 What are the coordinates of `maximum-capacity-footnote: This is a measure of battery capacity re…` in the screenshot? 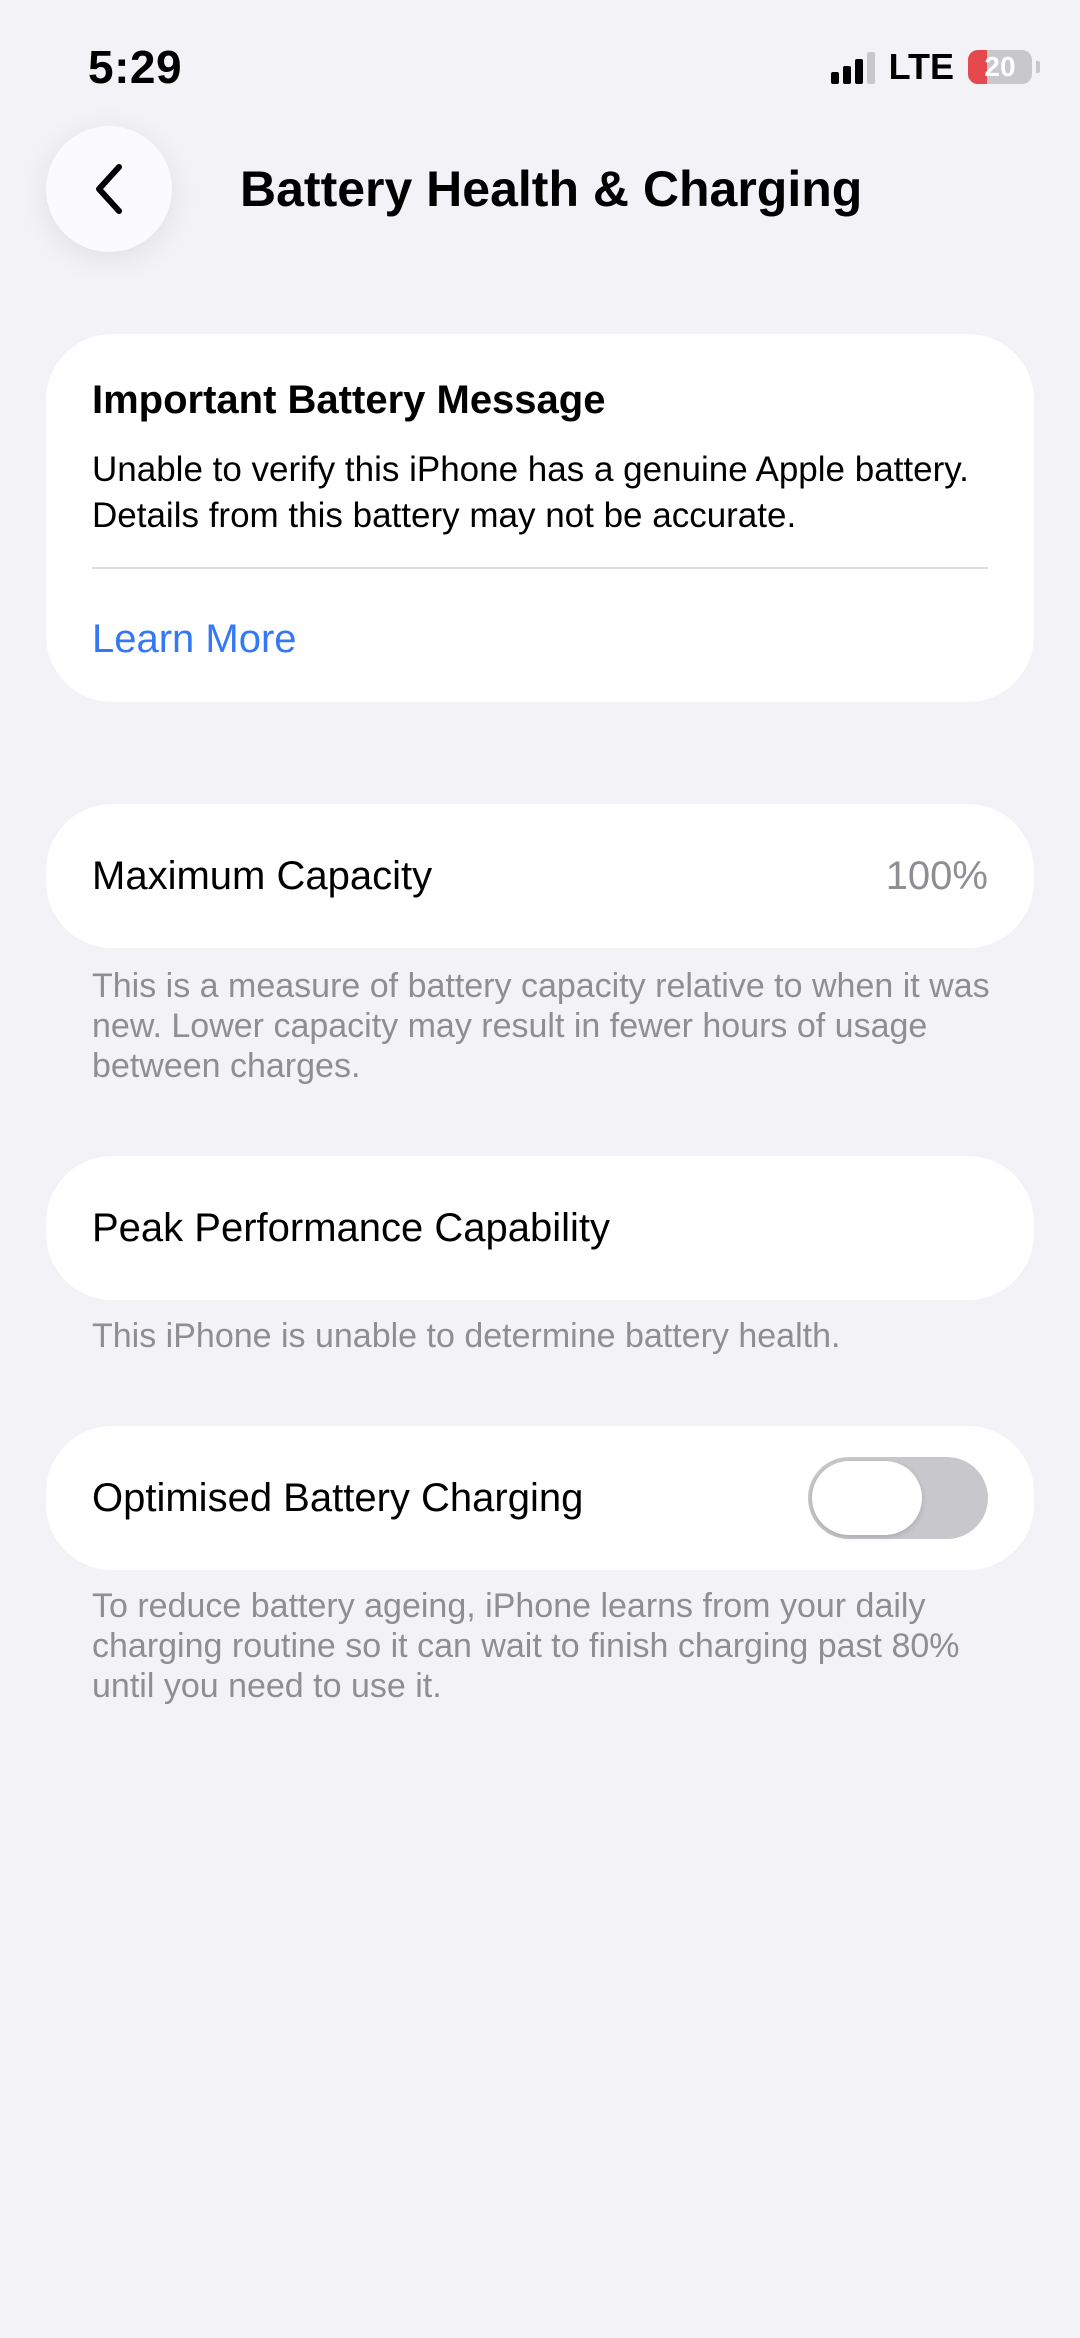 It's located at (541, 1026).